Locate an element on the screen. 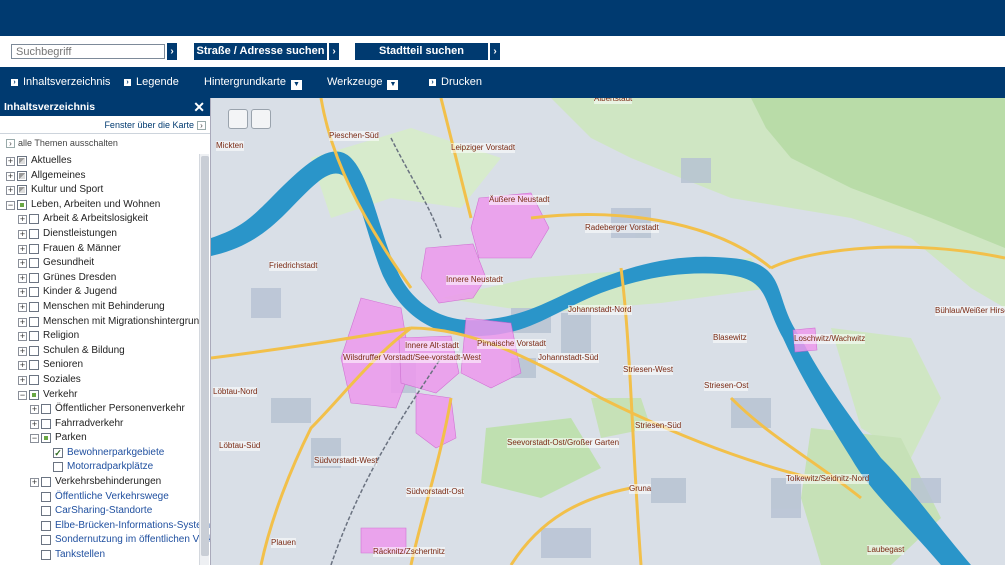 Image resolution: width=1005 pixels, height=565 pixels. district-search-arrow-button: › is located at coordinates (495, 51).